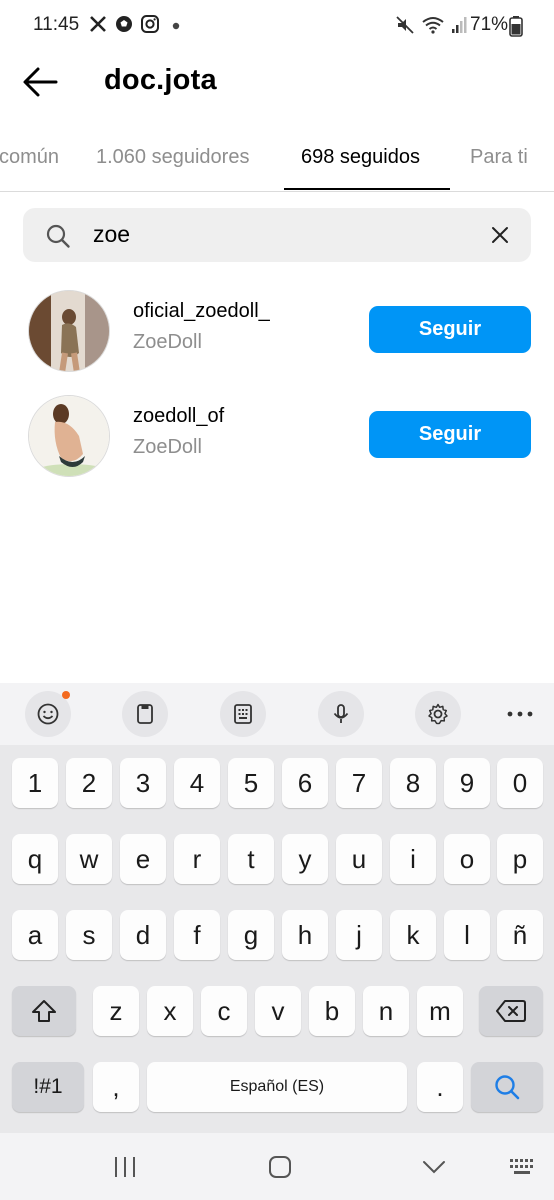 The width and height of the screenshot is (554, 1200). I want to click on search-key, so click(507, 1087).